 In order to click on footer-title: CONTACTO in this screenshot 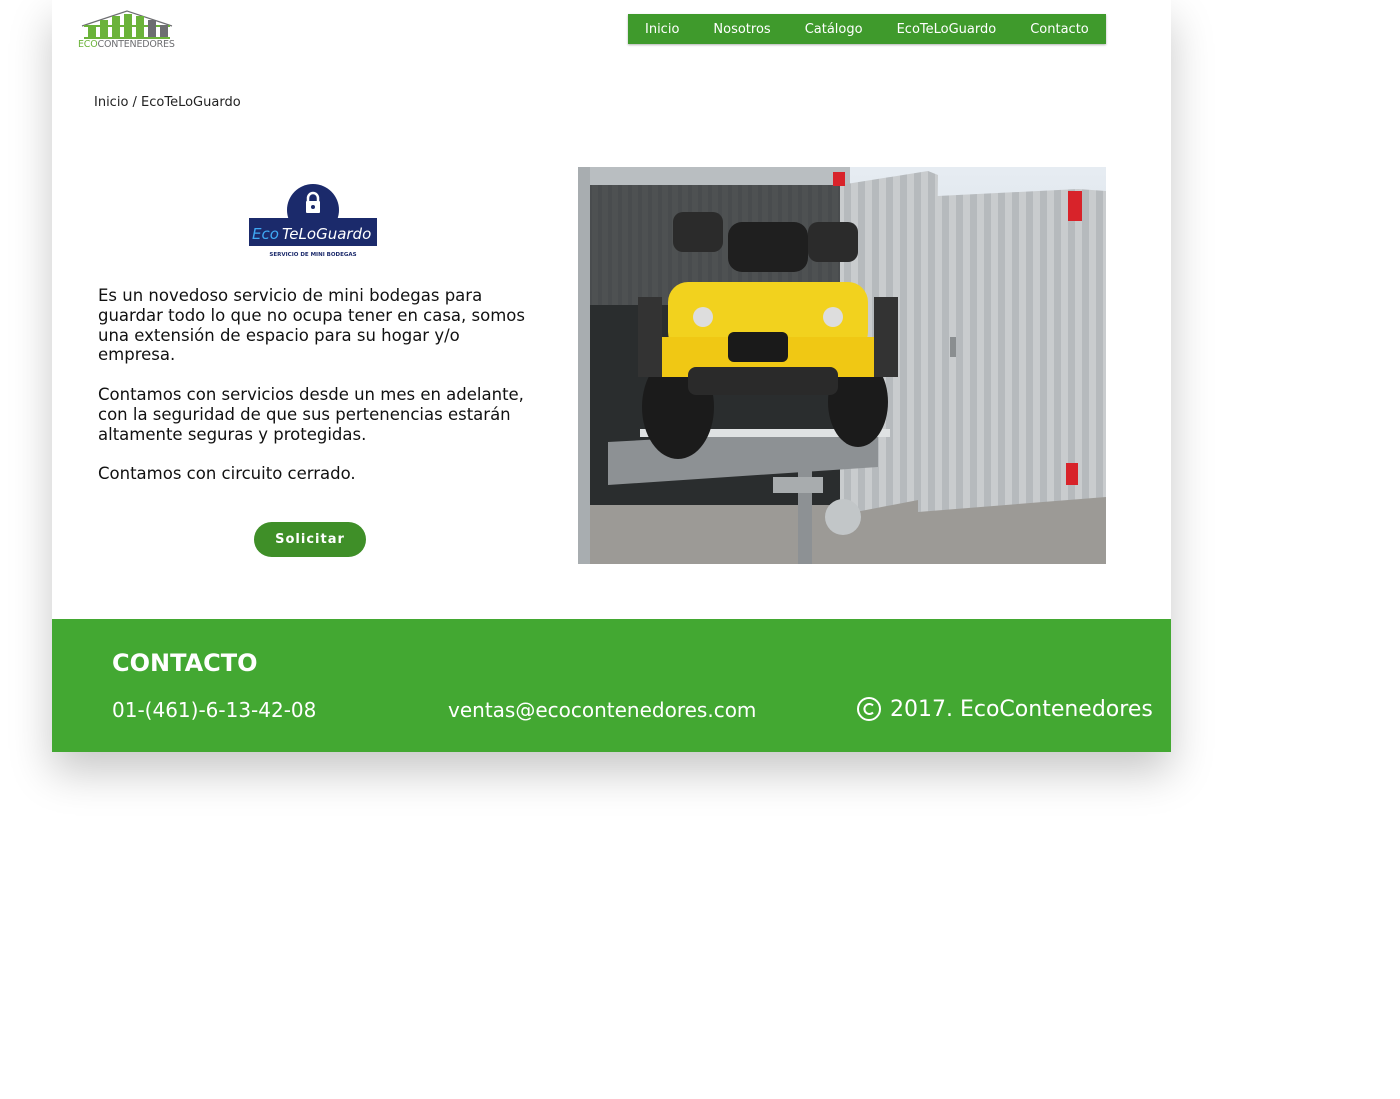, I will do `click(185, 663)`.